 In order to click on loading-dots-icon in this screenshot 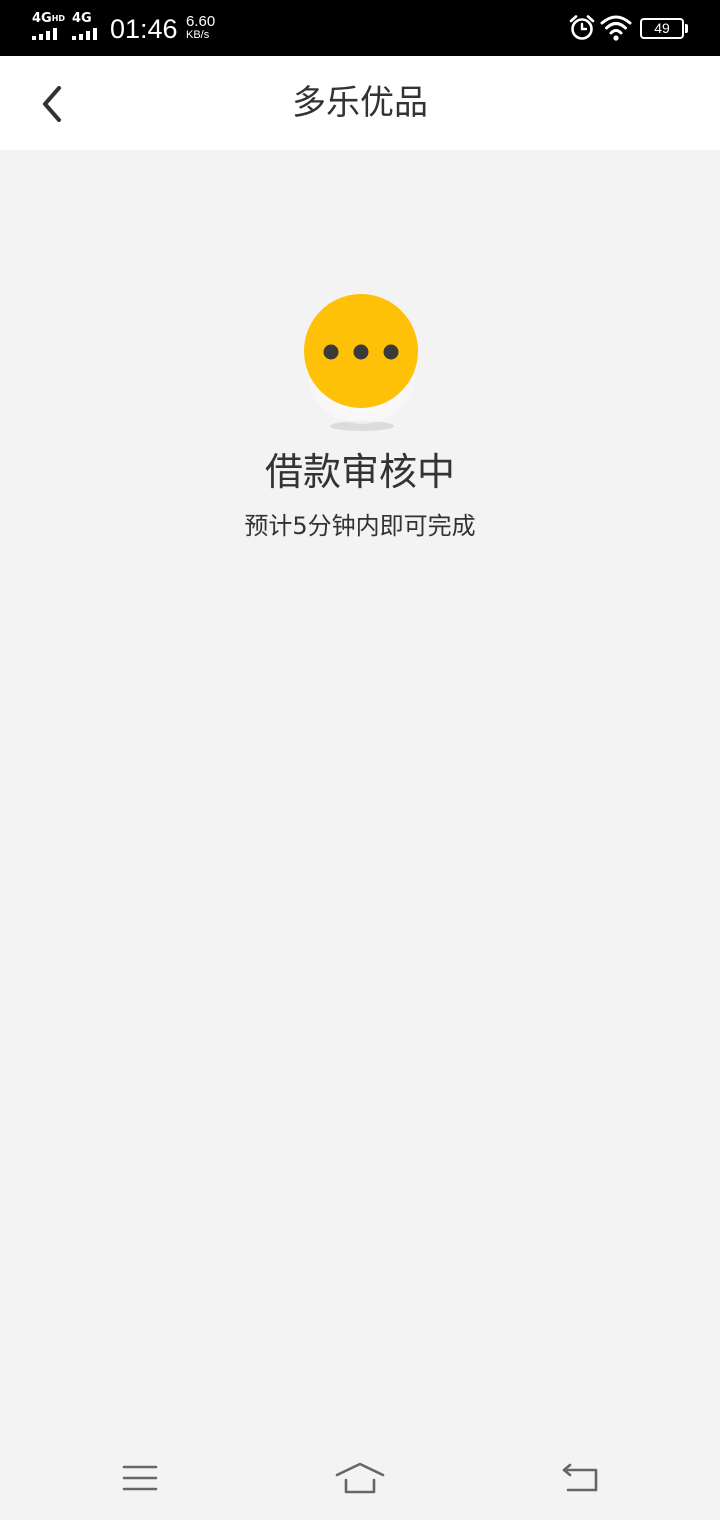, I will do `click(361, 362)`.